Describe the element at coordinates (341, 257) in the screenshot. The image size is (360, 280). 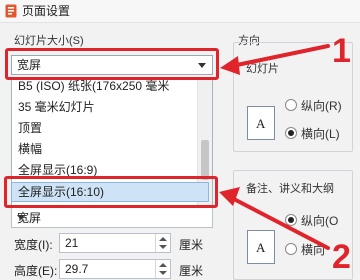
I see `annotation-badge-2: 2` at that location.